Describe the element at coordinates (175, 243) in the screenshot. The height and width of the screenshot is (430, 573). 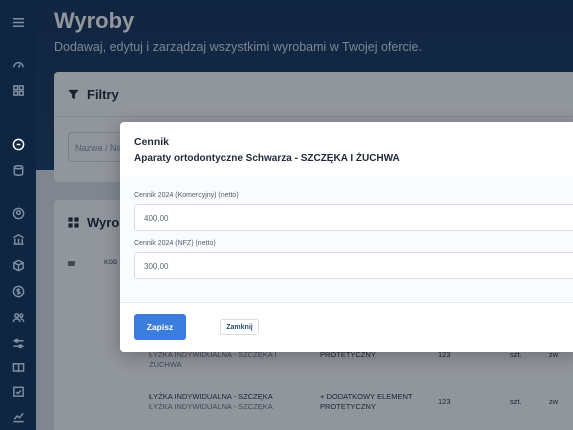
I see `nfz-price-label: Cennik 2024 (NFZ) (netto)` at that location.